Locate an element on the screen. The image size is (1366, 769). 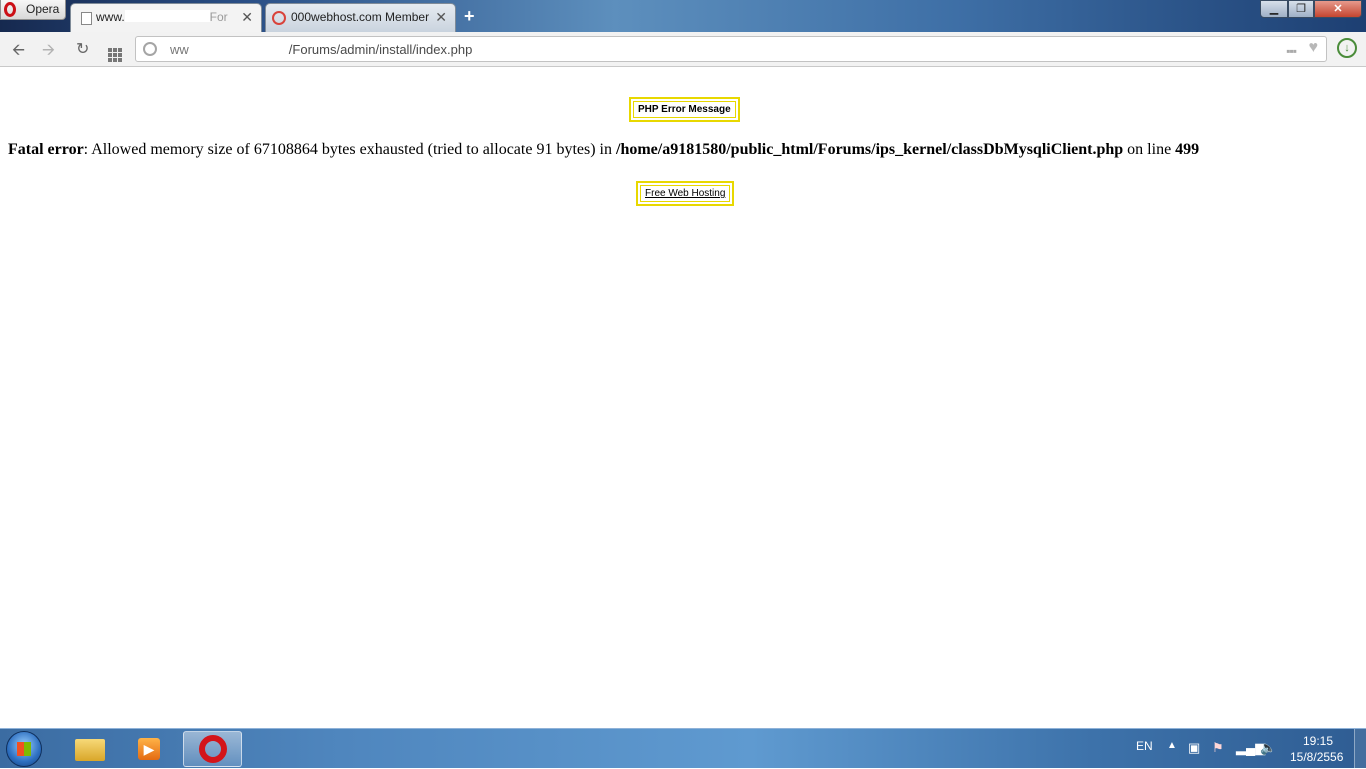
reload-icon: ↻ is located at coordinates (82, 49).